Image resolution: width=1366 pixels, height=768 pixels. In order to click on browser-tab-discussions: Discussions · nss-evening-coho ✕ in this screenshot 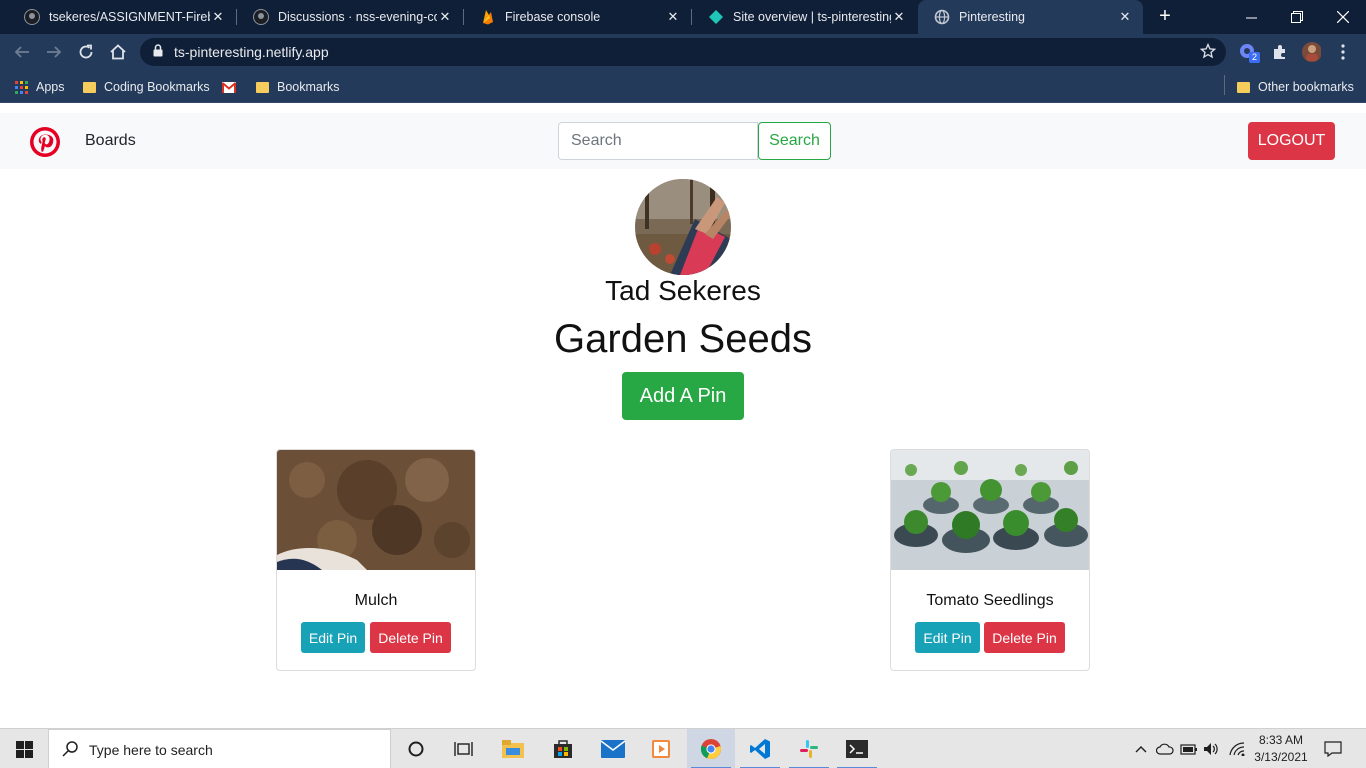, I will do `click(350, 17)`.